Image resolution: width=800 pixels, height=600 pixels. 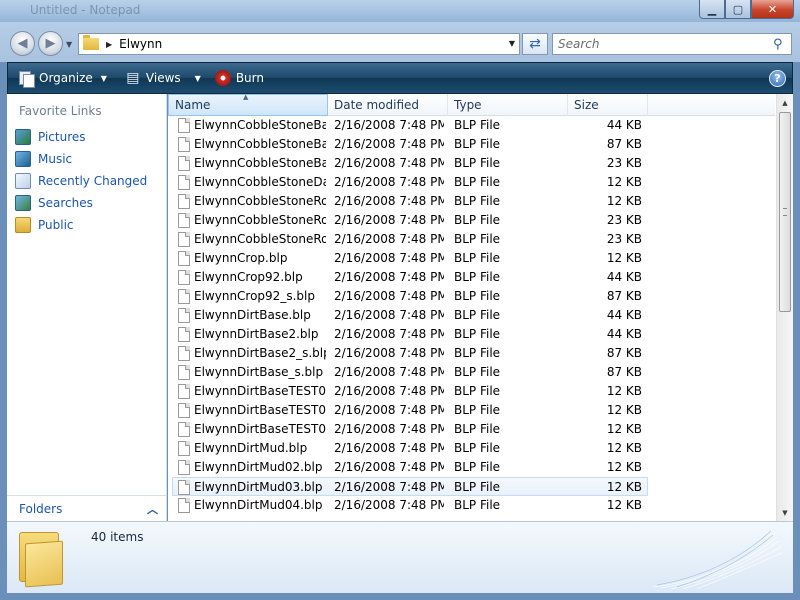 What do you see at coordinates (81, 159) in the screenshot?
I see `sidebar-item-music: Music` at bounding box center [81, 159].